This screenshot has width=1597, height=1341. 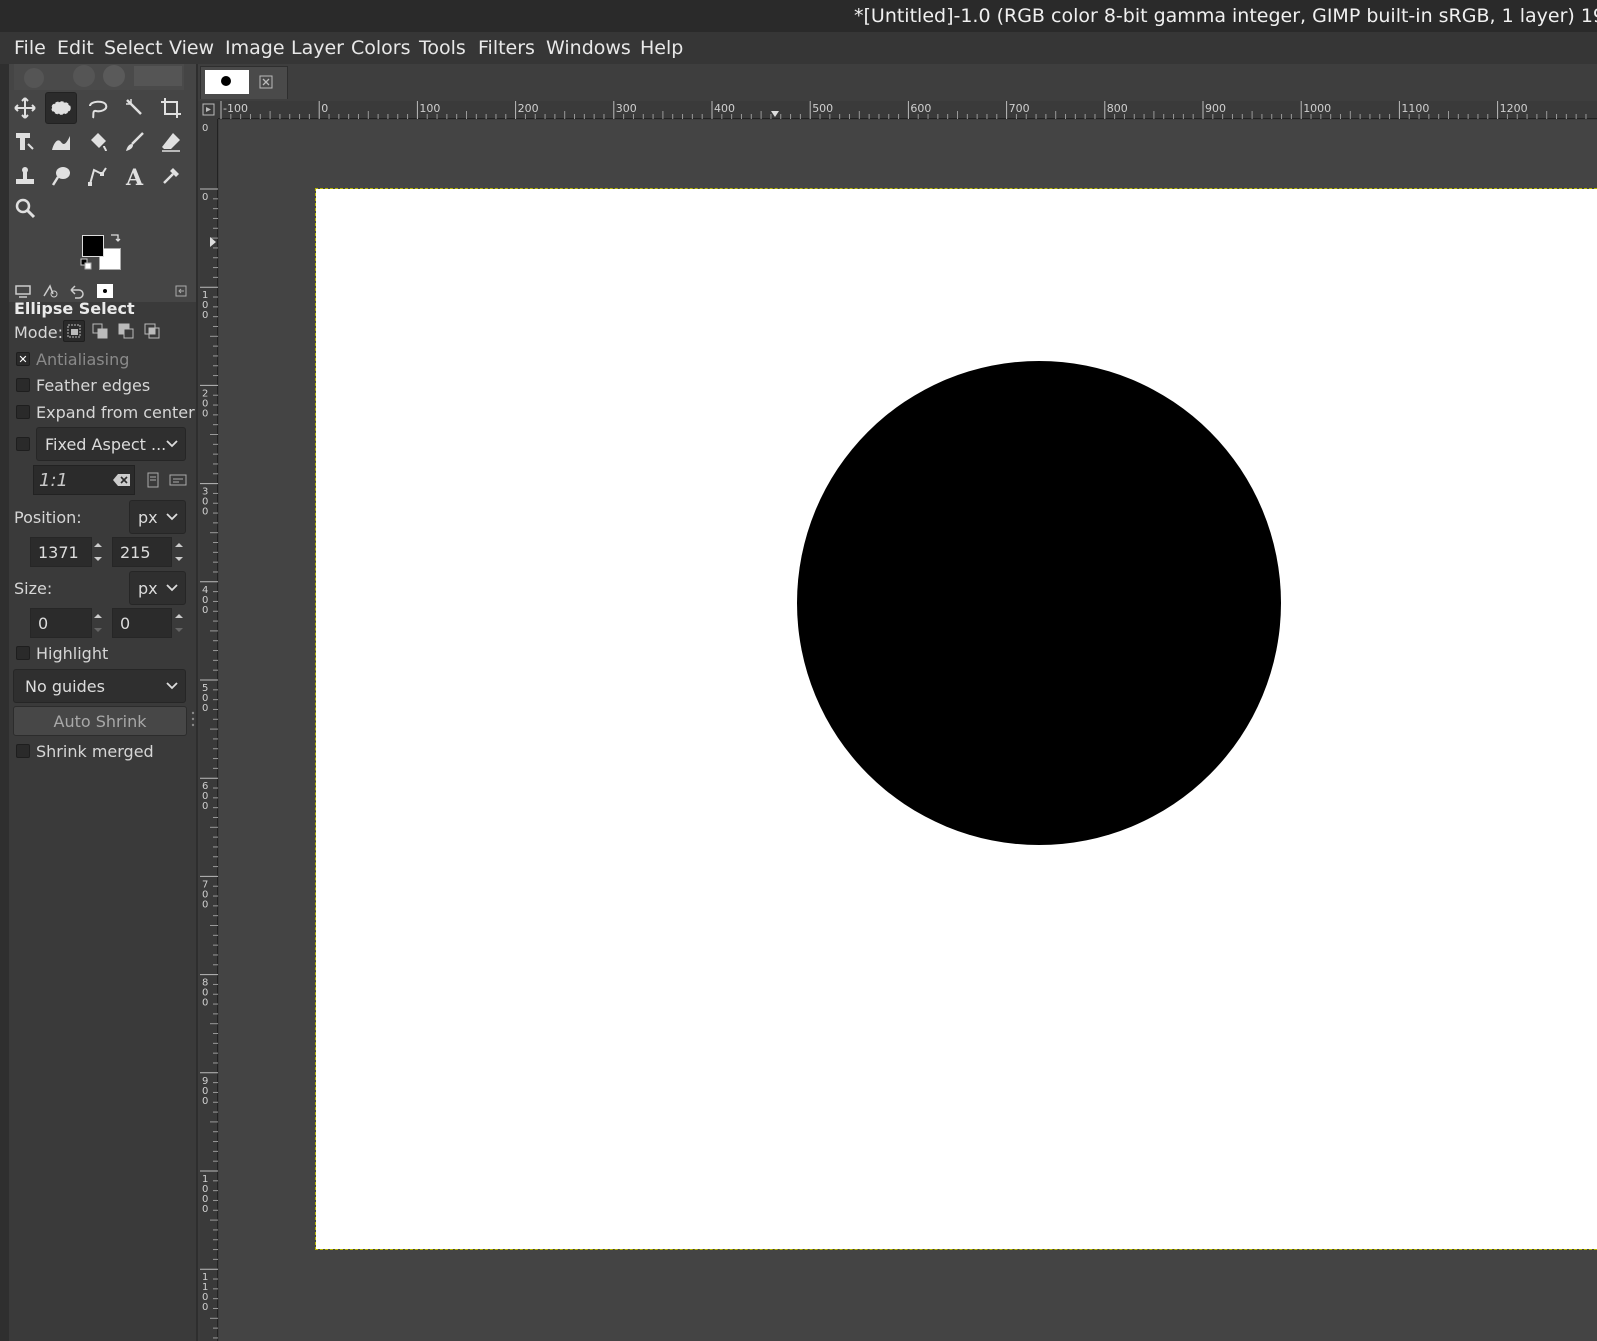 I want to click on size-width-stepper, so click(x=98, y=623).